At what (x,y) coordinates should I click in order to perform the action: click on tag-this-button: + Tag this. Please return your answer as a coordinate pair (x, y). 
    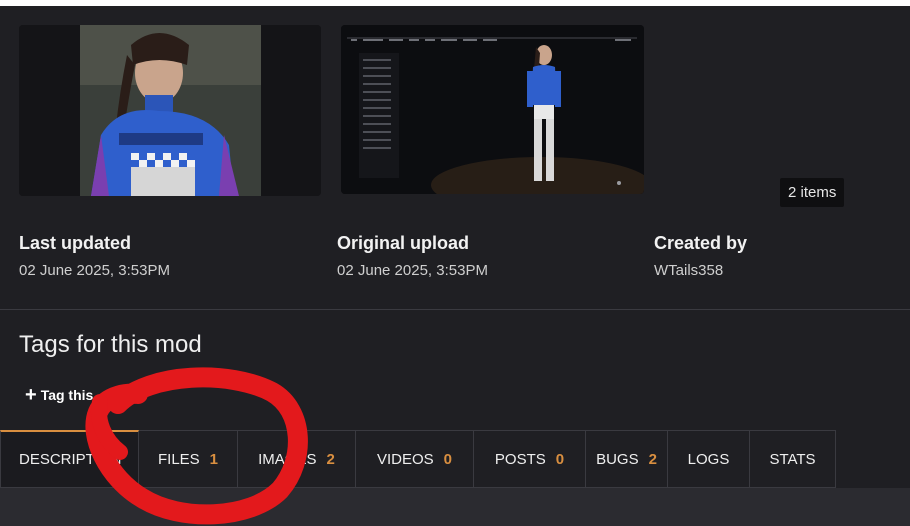
    Looking at the image, I should click on (59, 395).